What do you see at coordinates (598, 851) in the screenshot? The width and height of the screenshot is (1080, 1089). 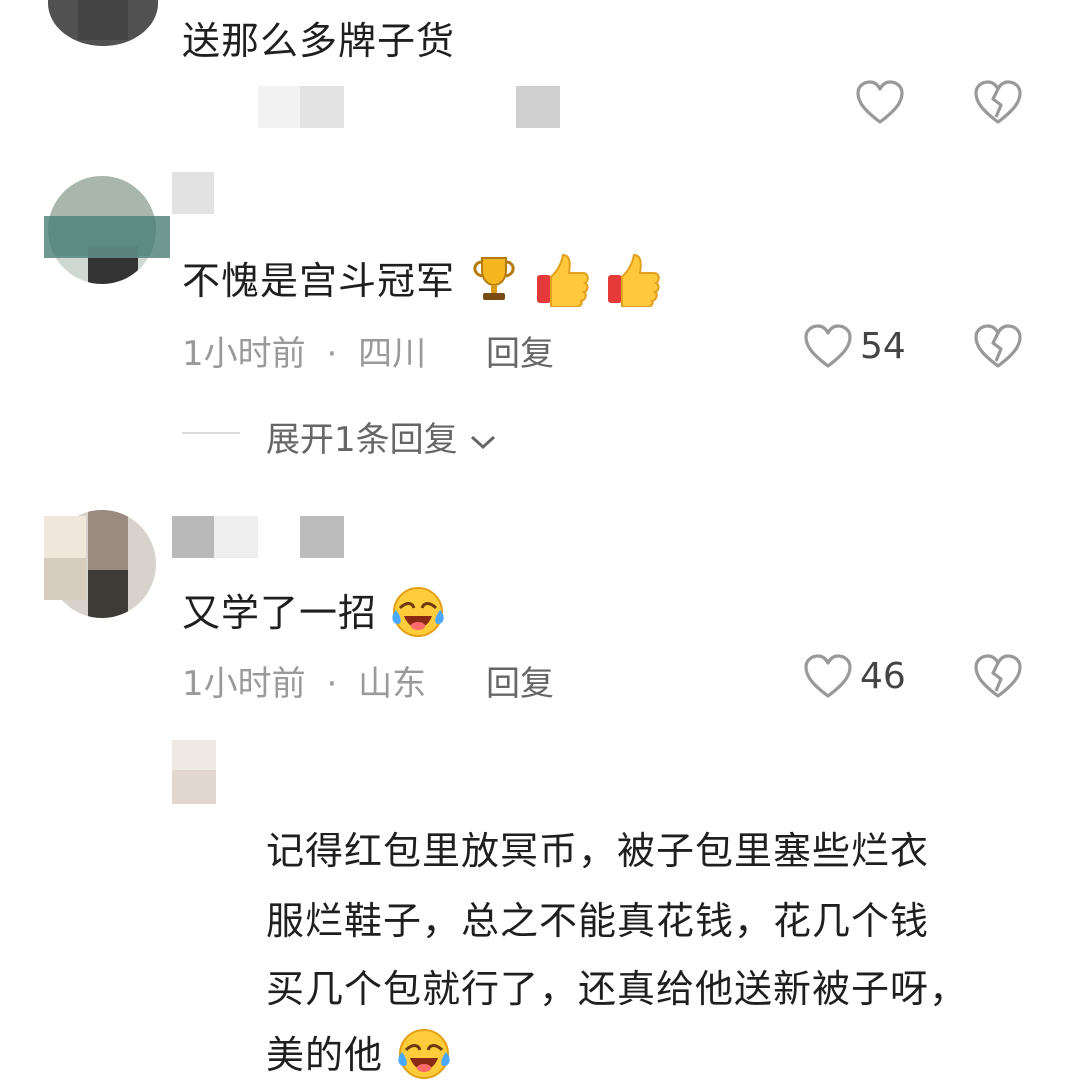 I see `reply-line: 记得红包里放冥币，被子包里塞些烂衣` at bounding box center [598, 851].